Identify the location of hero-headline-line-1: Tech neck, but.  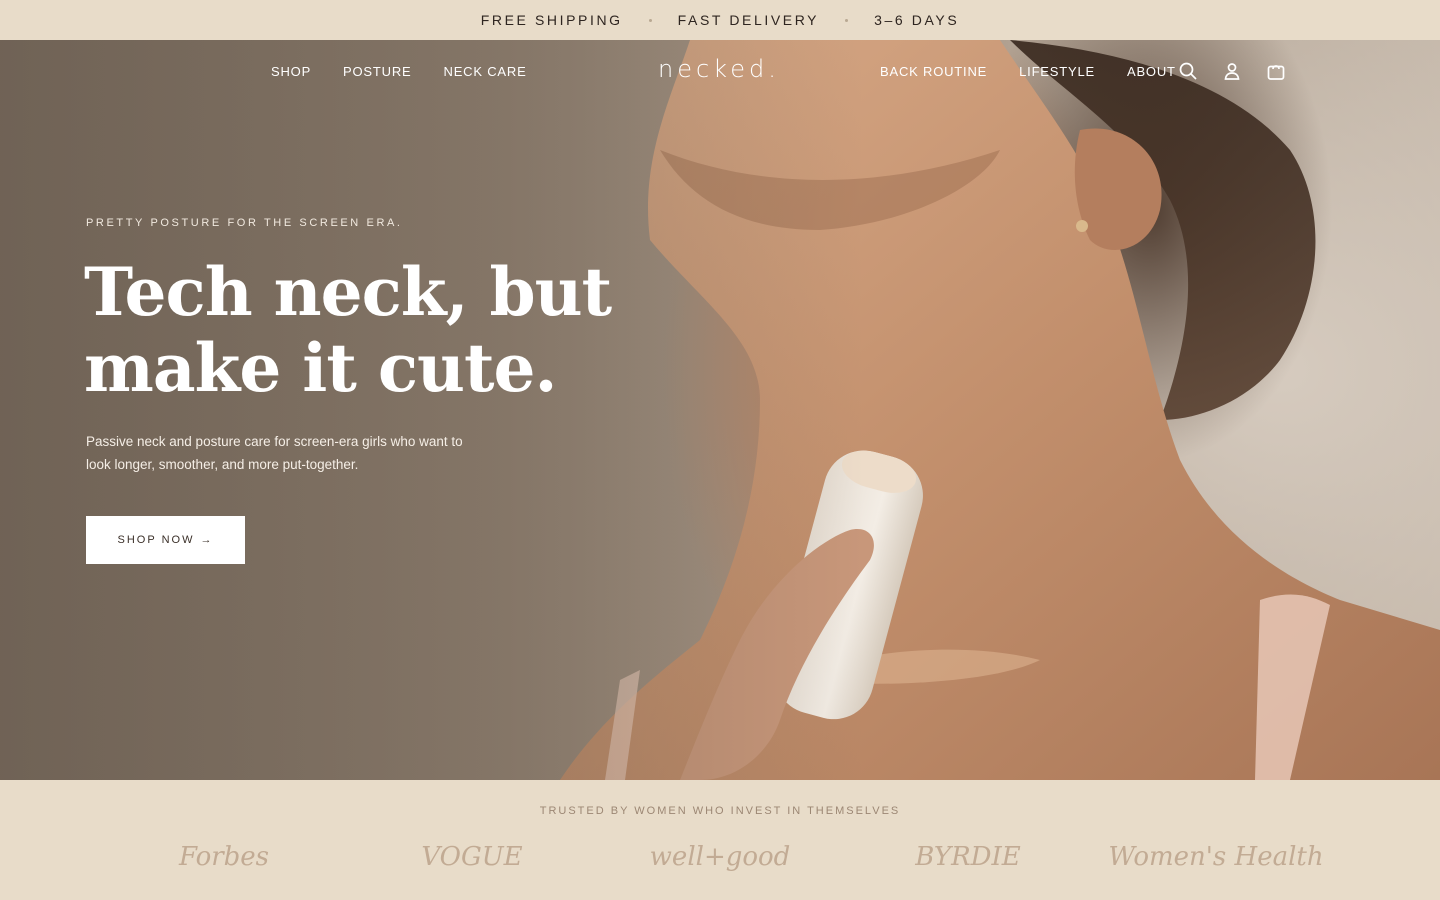
(348, 292).